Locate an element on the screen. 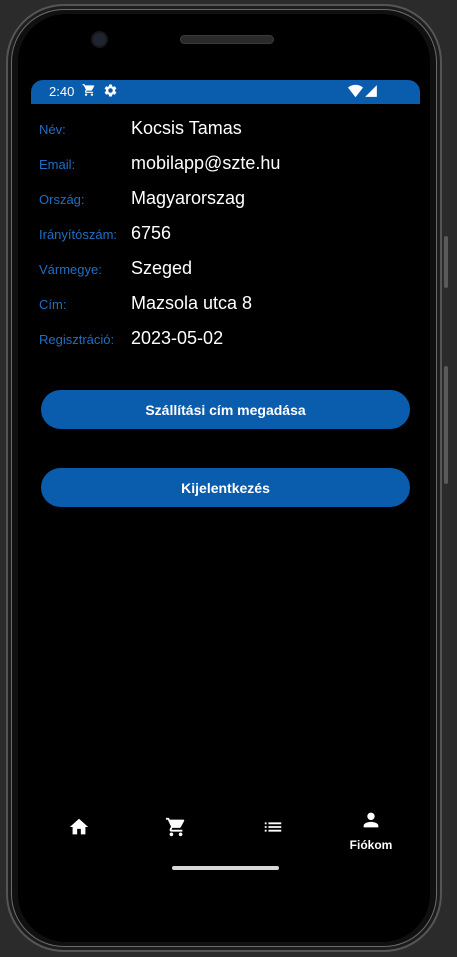  postal-code-value: 6756 is located at coordinates (151, 233).